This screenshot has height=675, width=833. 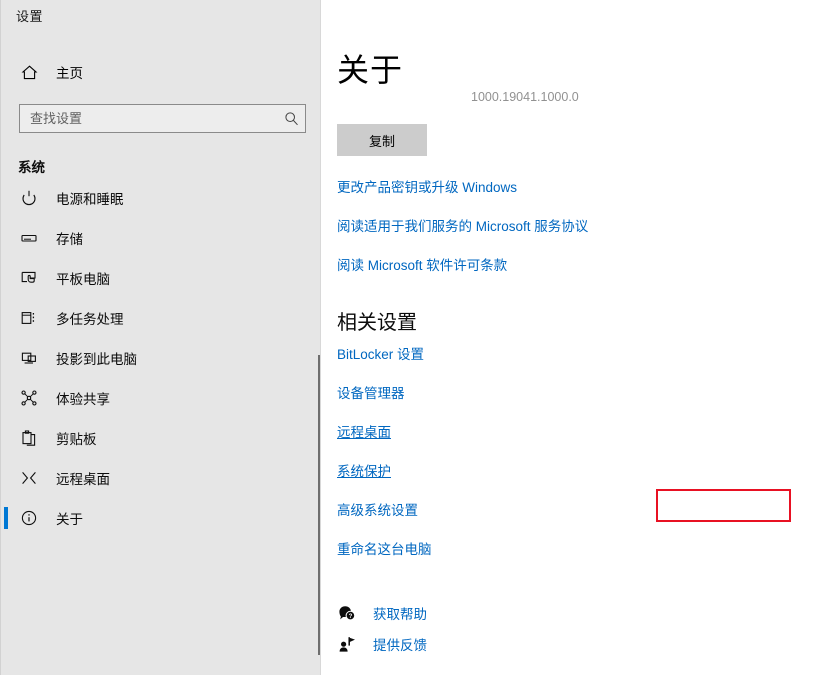 I want to click on sidebar-item-home-label: 主页, so click(x=69, y=73).